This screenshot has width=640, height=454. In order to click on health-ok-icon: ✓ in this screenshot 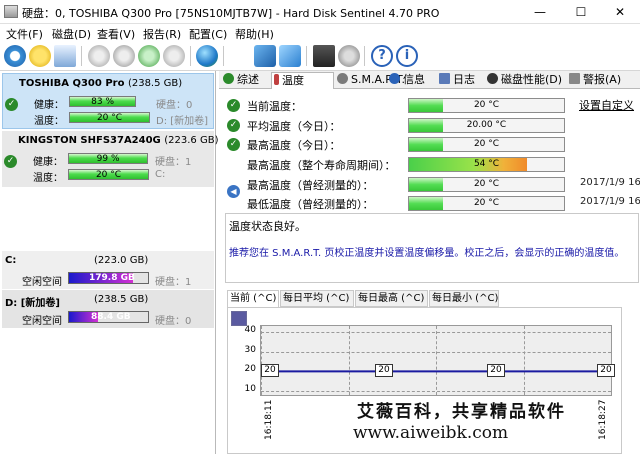, I will do `click(11, 104)`.